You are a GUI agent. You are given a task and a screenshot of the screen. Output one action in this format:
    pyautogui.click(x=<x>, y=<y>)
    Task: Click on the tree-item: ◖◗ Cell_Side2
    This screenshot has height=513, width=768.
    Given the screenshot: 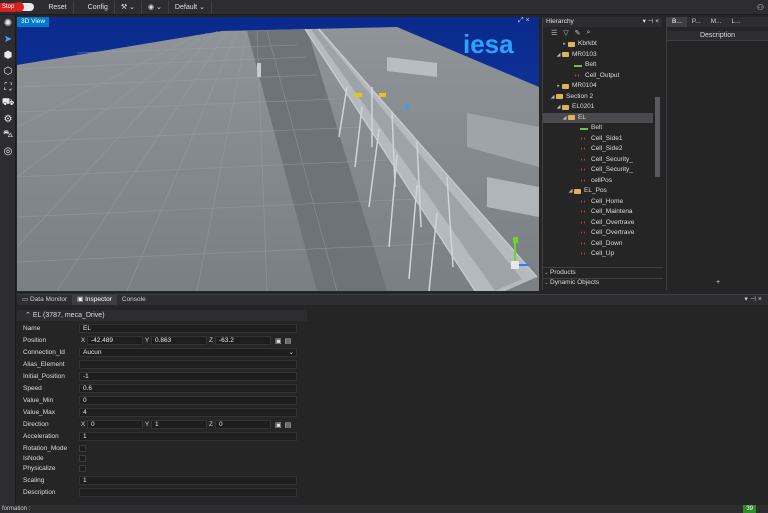 What is the action you would take?
    pyautogui.click(x=598, y=149)
    